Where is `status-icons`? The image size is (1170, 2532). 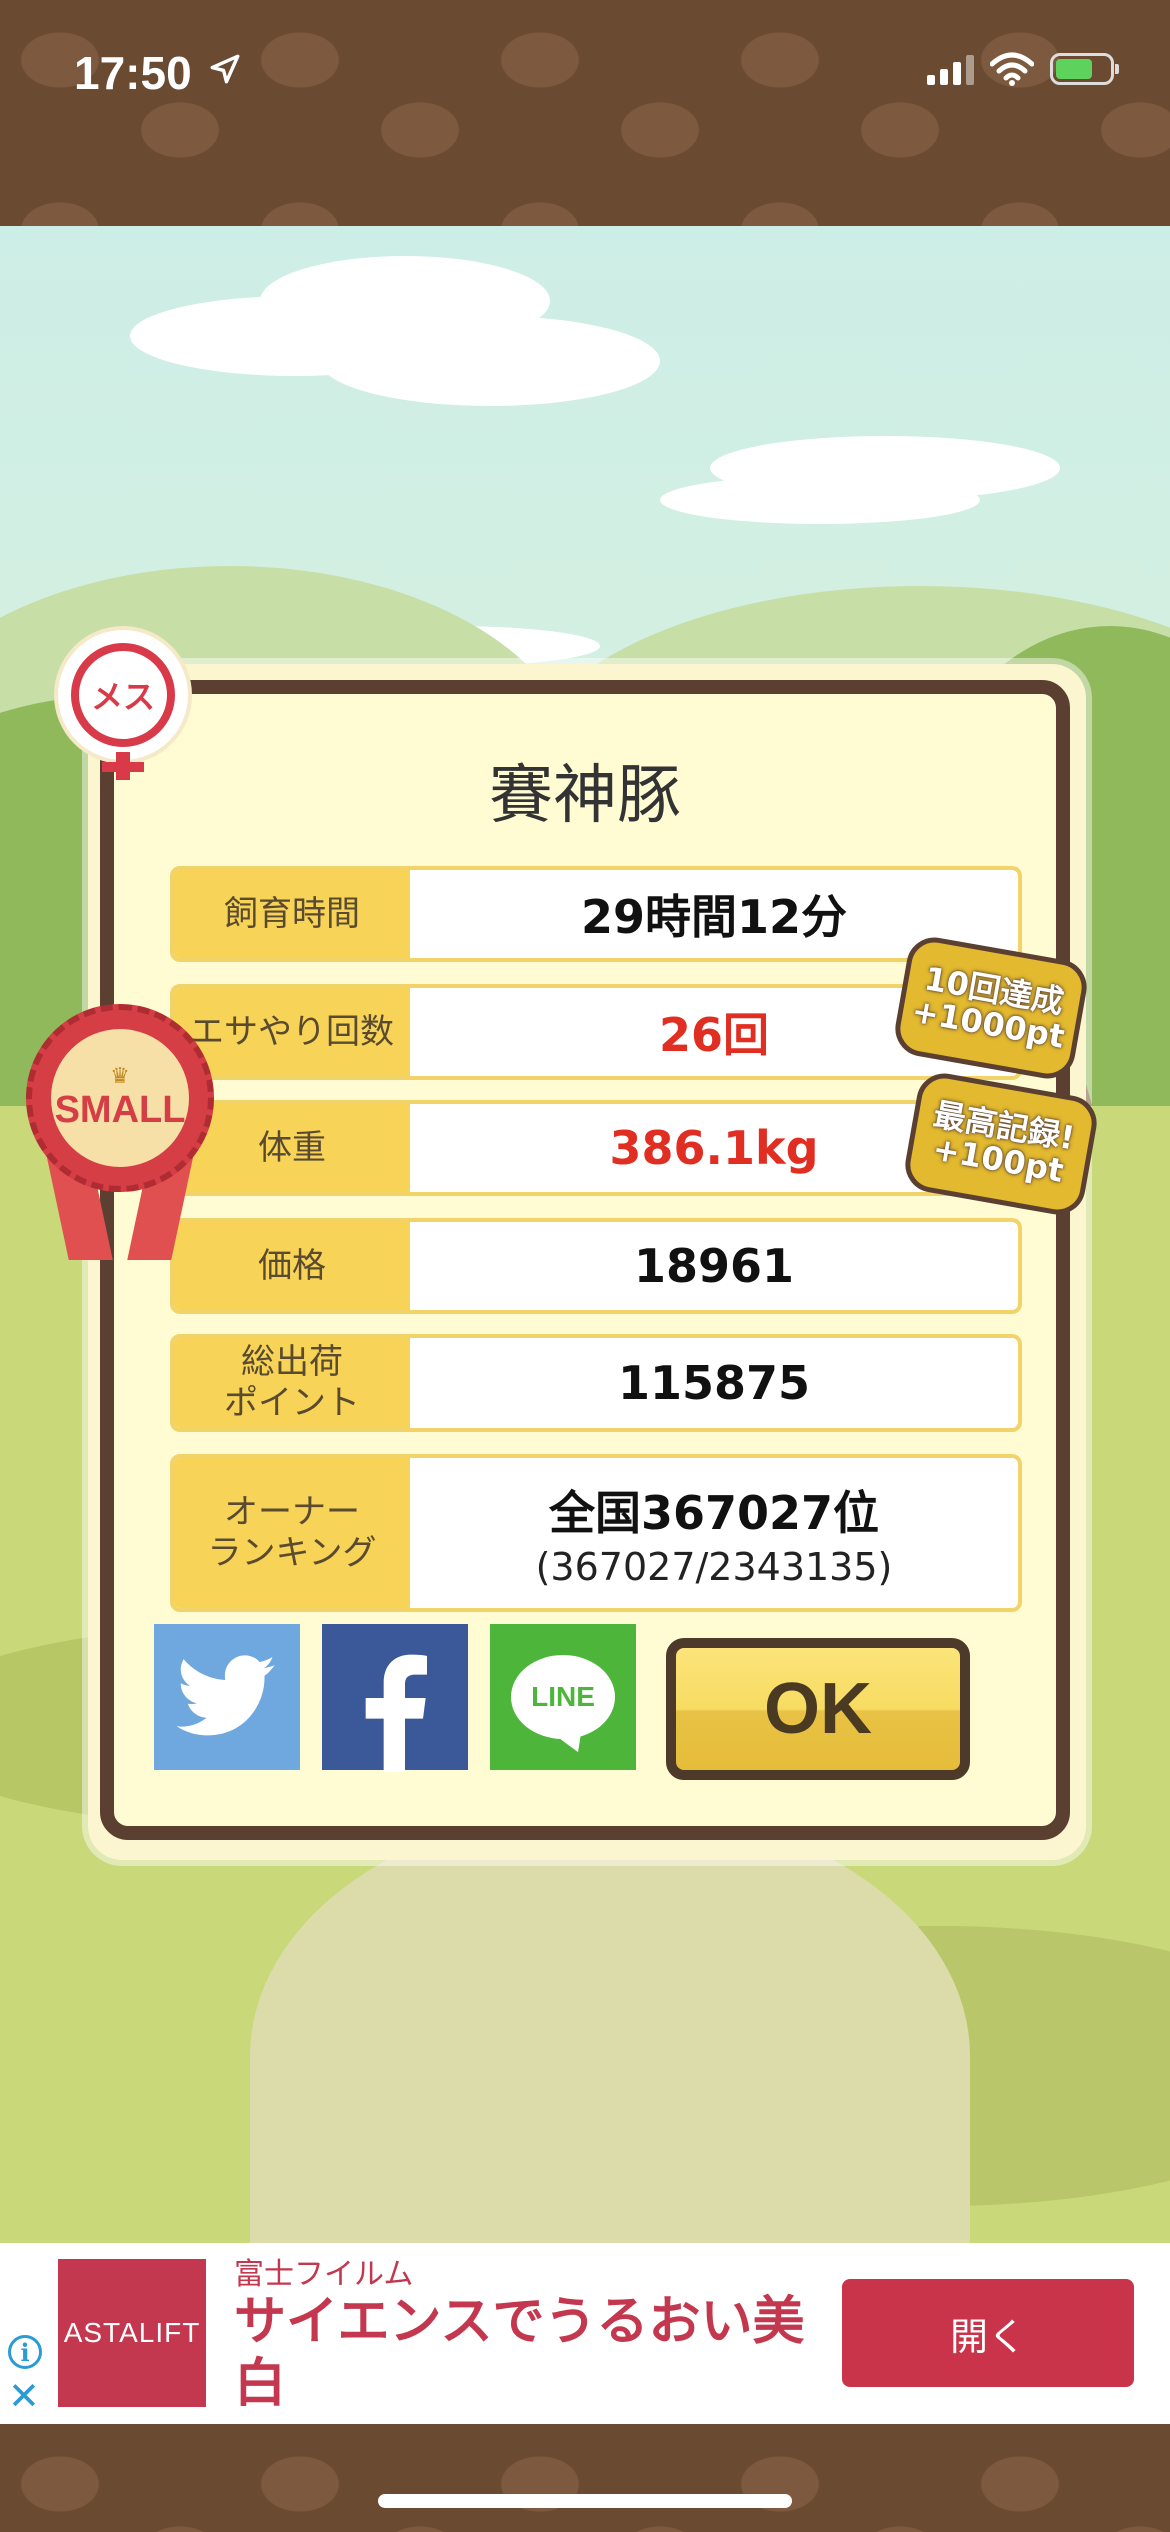
status-icons is located at coordinates (1023, 69).